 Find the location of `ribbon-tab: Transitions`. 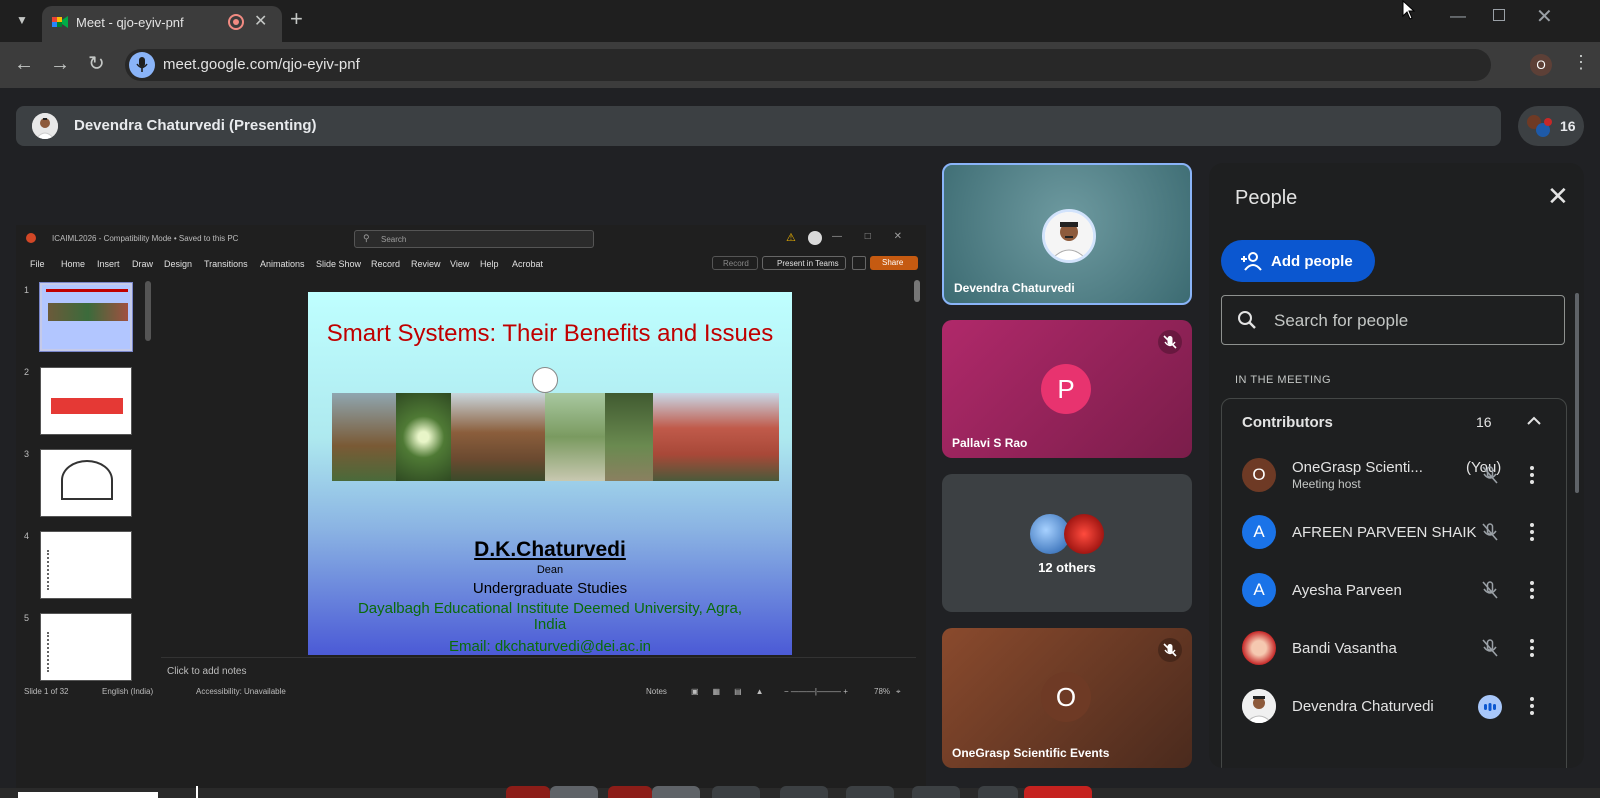

ribbon-tab: Transitions is located at coordinates (226, 264).